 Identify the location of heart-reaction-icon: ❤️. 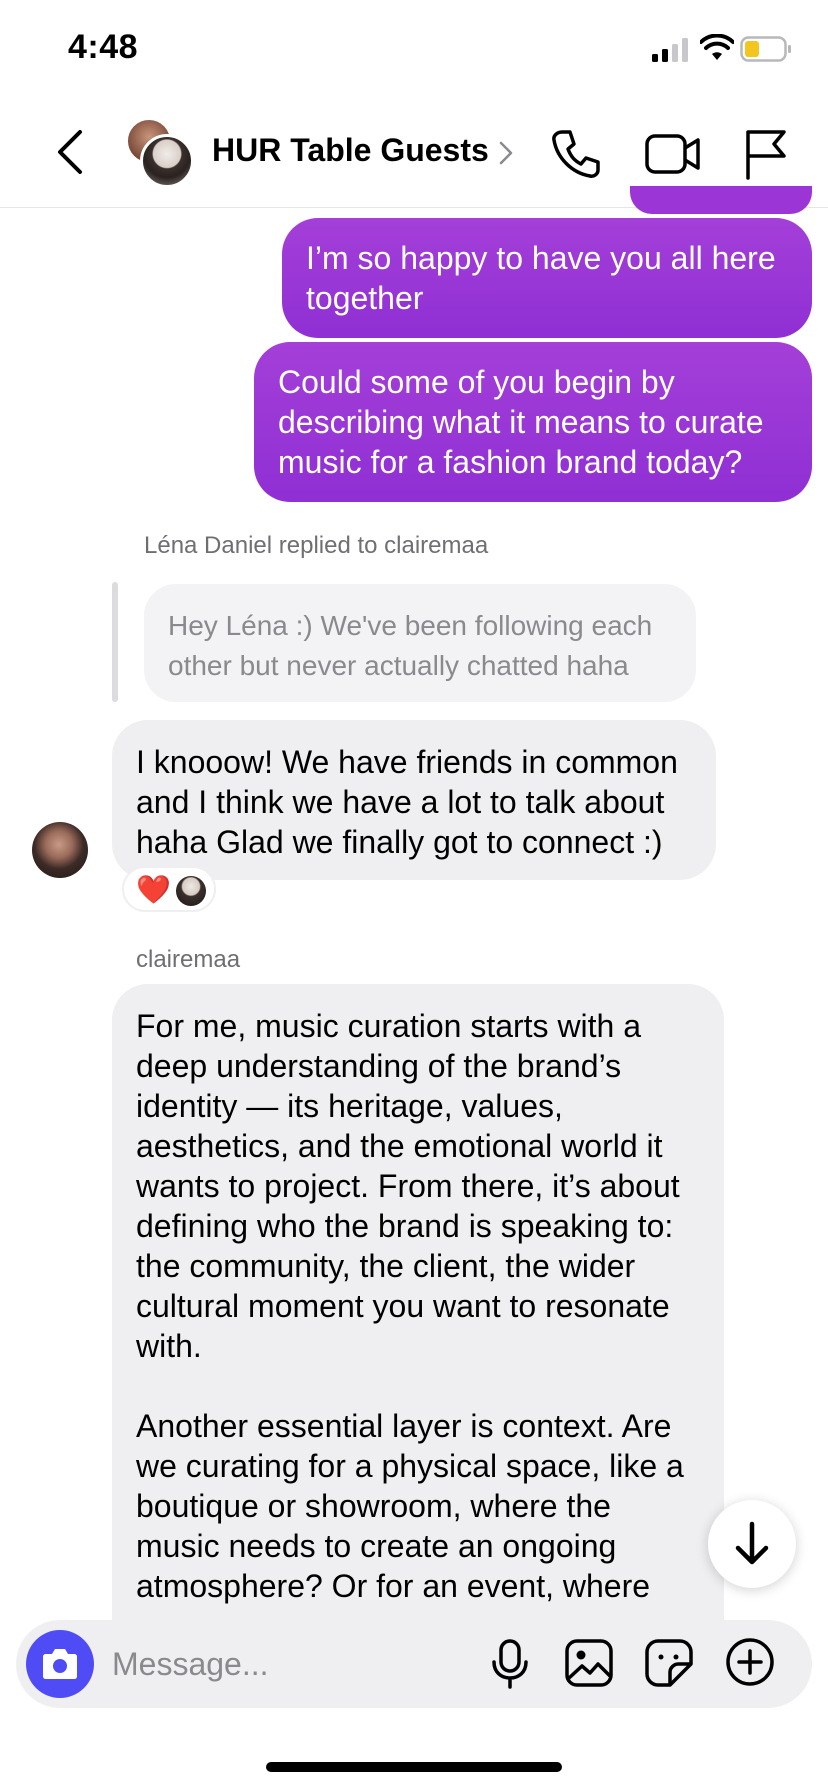
(153, 889).